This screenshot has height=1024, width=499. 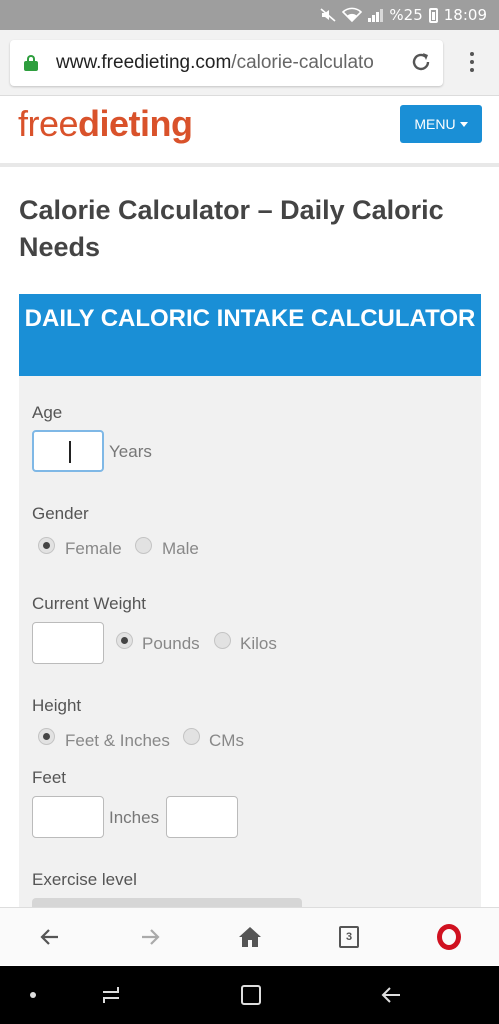 What do you see at coordinates (33, 995) in the screenshot?
I see `dot-icon` at bounding box center [33, 995].